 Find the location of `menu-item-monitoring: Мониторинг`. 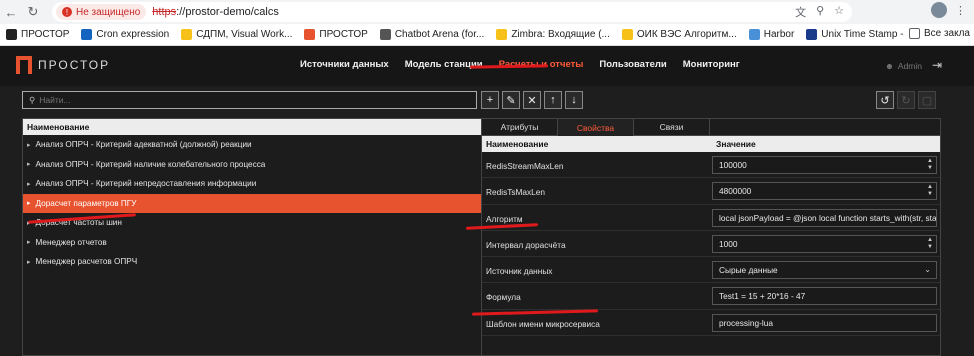

menu-item-monitoring: Мониторинг is located at coordinates (711, 64).